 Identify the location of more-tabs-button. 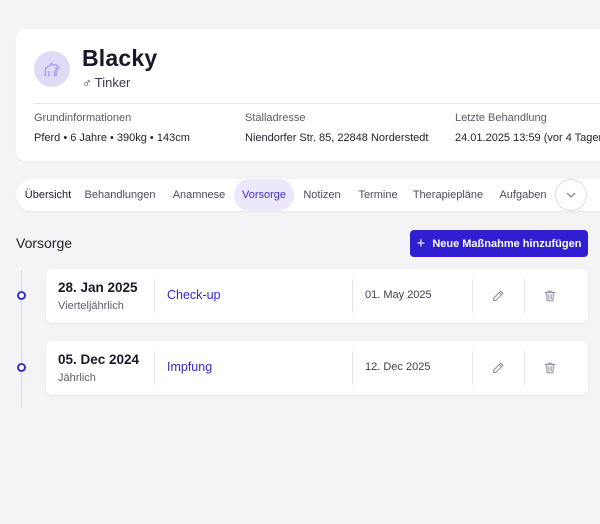
(571, 195).